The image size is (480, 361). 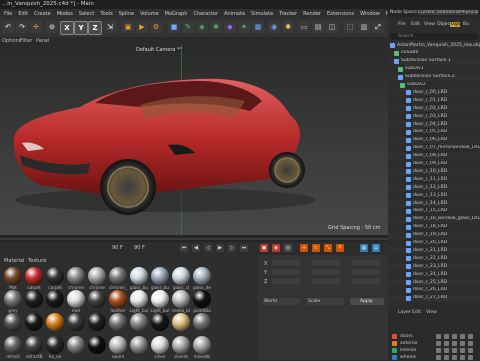 What do you see at coordinates (434, 259) in the screenshot?
I see `object-row: door_r_22_LRD` at bounding box center [434, 259].